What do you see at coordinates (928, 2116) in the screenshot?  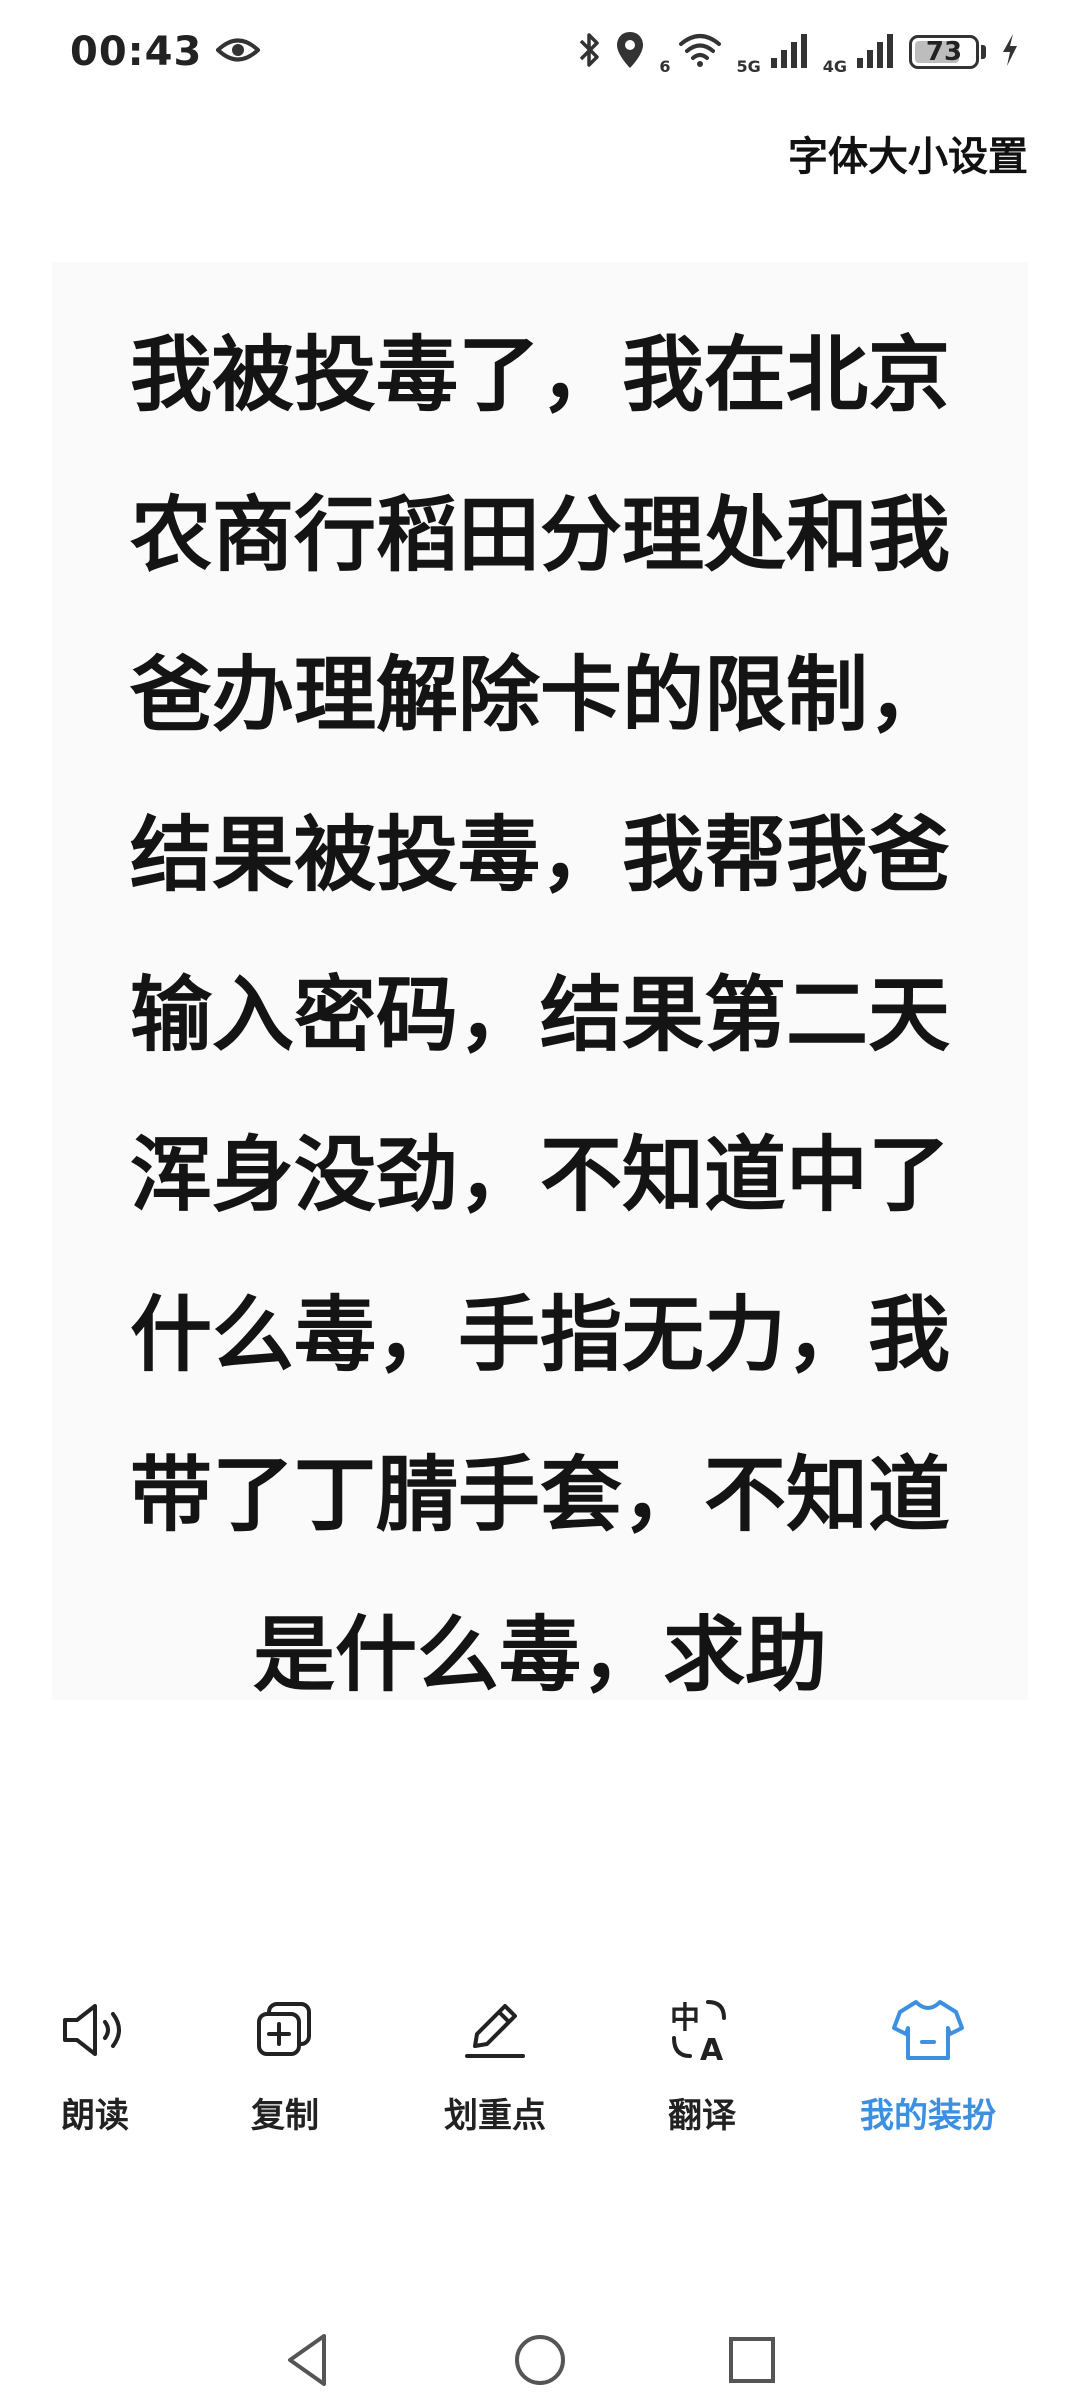 I see `my-outfit-label: 我的装扮` at bounding box center [928, 2116].